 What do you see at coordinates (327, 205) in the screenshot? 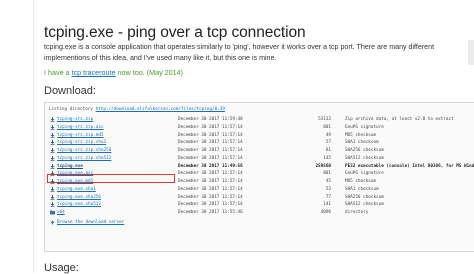
I see `file-size: 141` at bounding box center [327, 205].